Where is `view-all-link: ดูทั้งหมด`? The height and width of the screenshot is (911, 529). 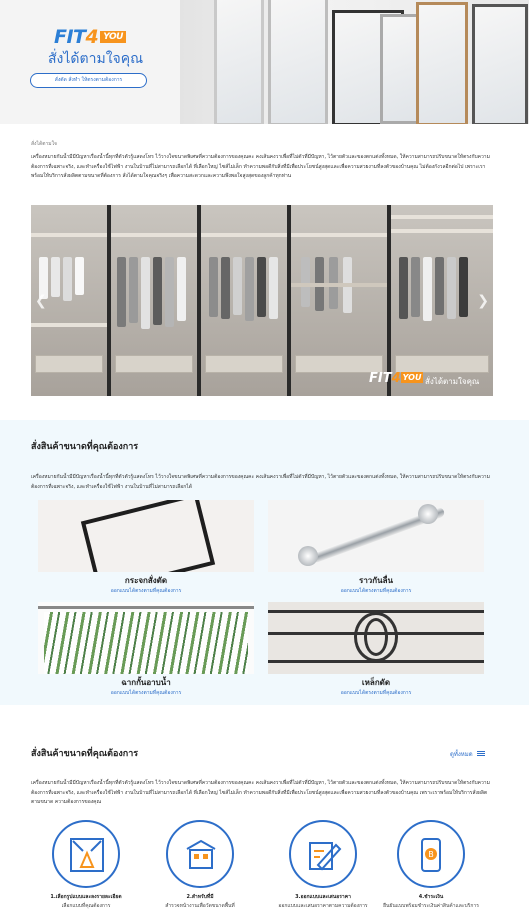 view-all-link: ดูทั้งหมด is located at coordinates (467, 754).